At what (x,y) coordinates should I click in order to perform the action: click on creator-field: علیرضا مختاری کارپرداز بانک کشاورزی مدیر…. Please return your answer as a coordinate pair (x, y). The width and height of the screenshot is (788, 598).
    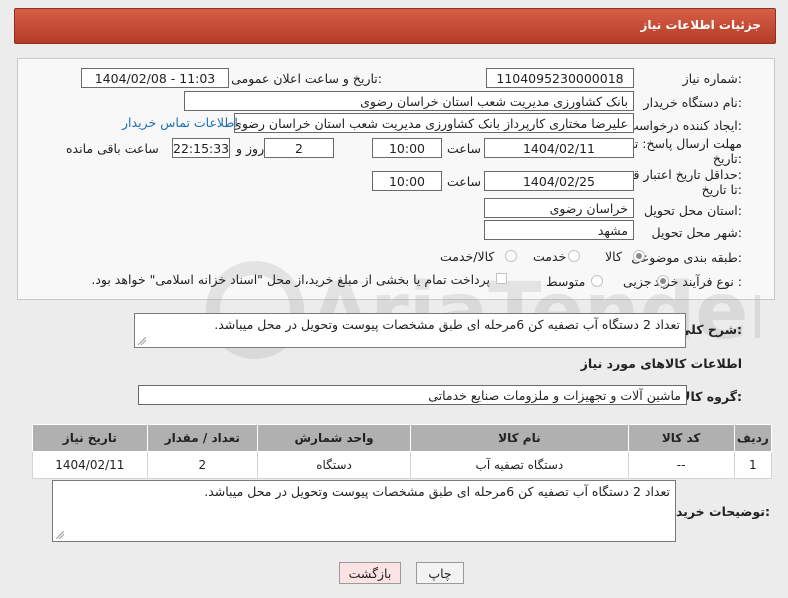
    Looking at the image, I should click on (434, 123).